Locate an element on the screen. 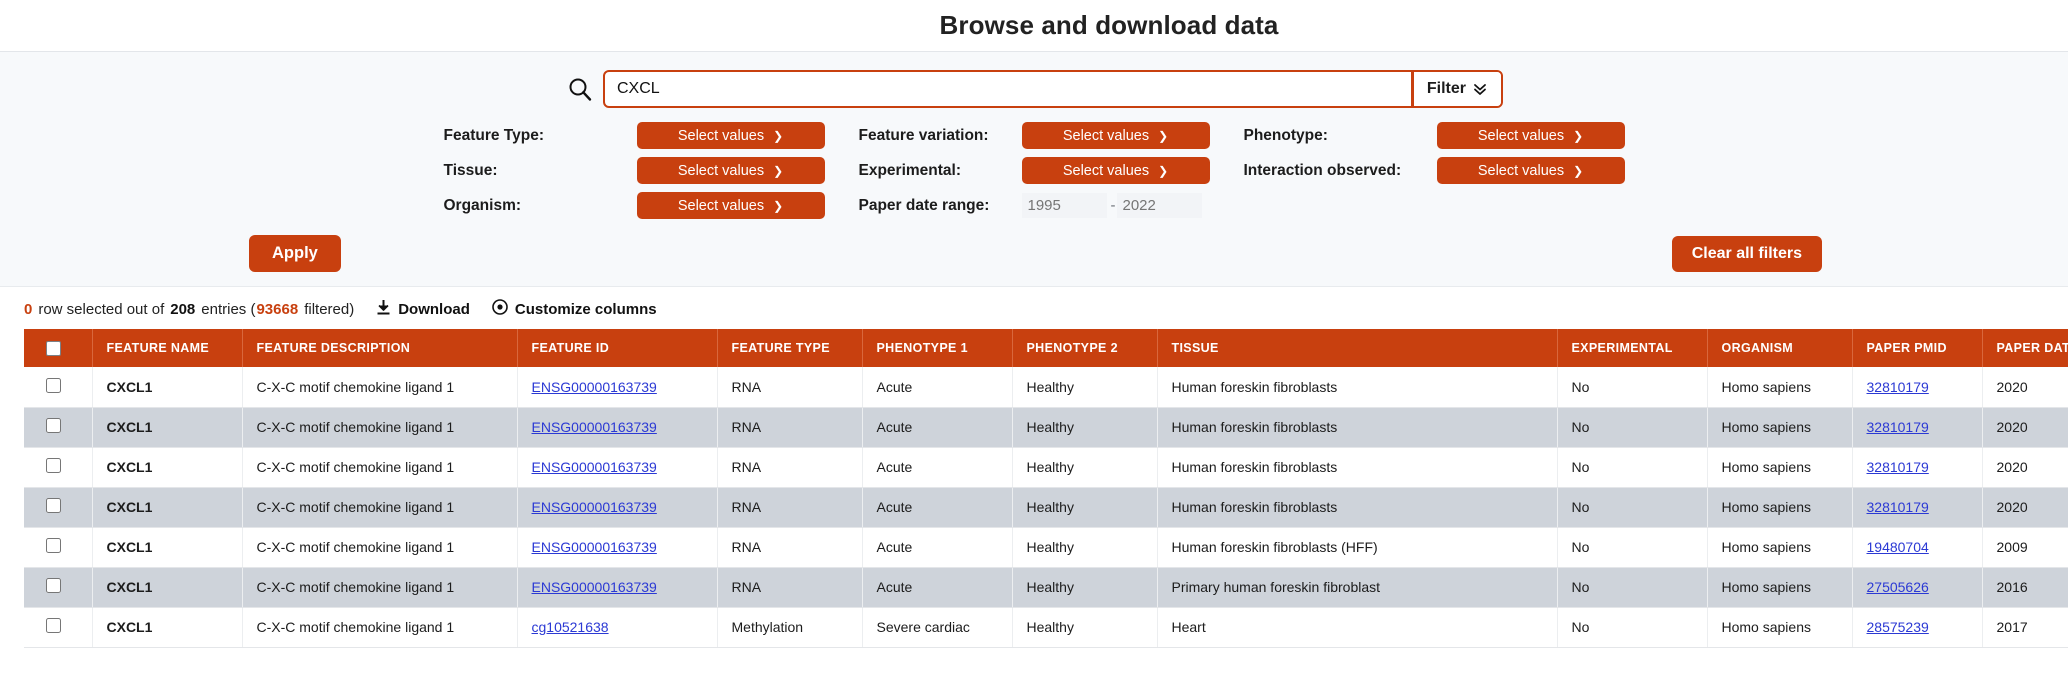 Image resolution: width=2068 pixels, height=675 pixels. cell-paper-pmid-link: 28575239 is located at coordinates (1898, 627).